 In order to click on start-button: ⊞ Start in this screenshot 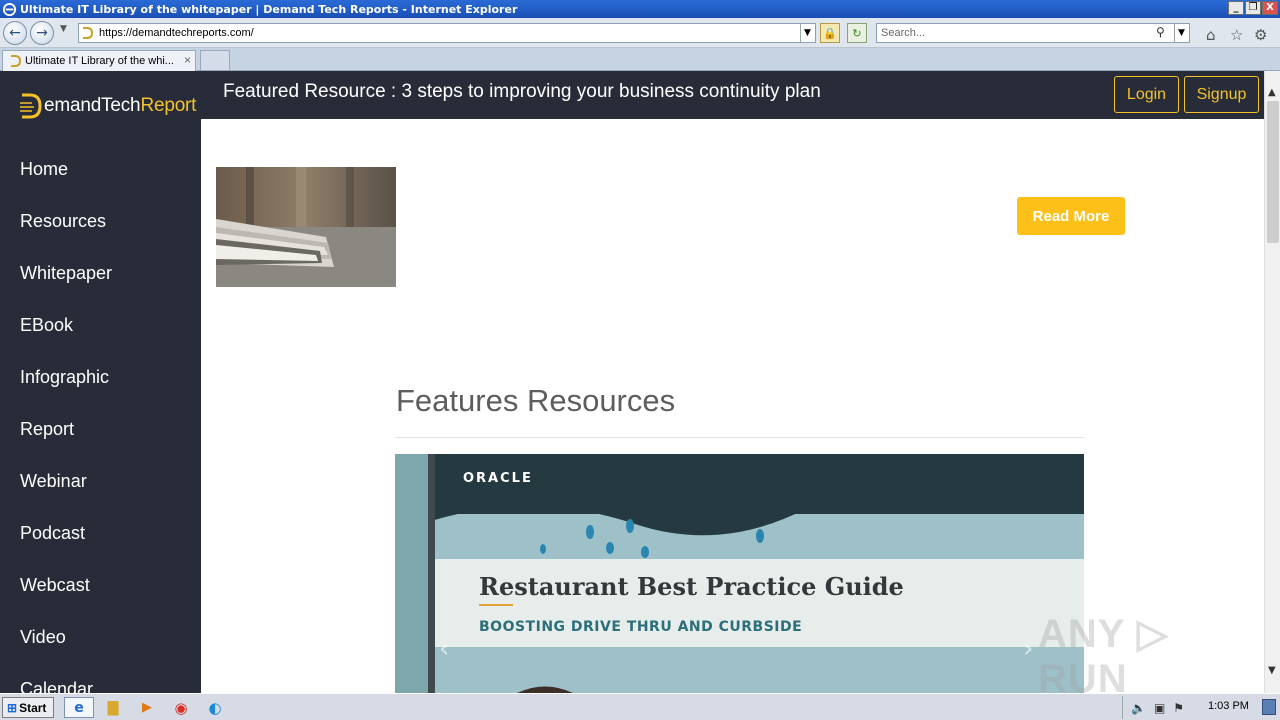, I will do `click(28, 707)`.